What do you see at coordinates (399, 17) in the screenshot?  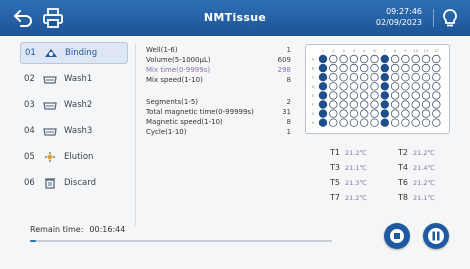 I see `clock: 09:27:46 02/09/2023` at bounding box center [399, 17].